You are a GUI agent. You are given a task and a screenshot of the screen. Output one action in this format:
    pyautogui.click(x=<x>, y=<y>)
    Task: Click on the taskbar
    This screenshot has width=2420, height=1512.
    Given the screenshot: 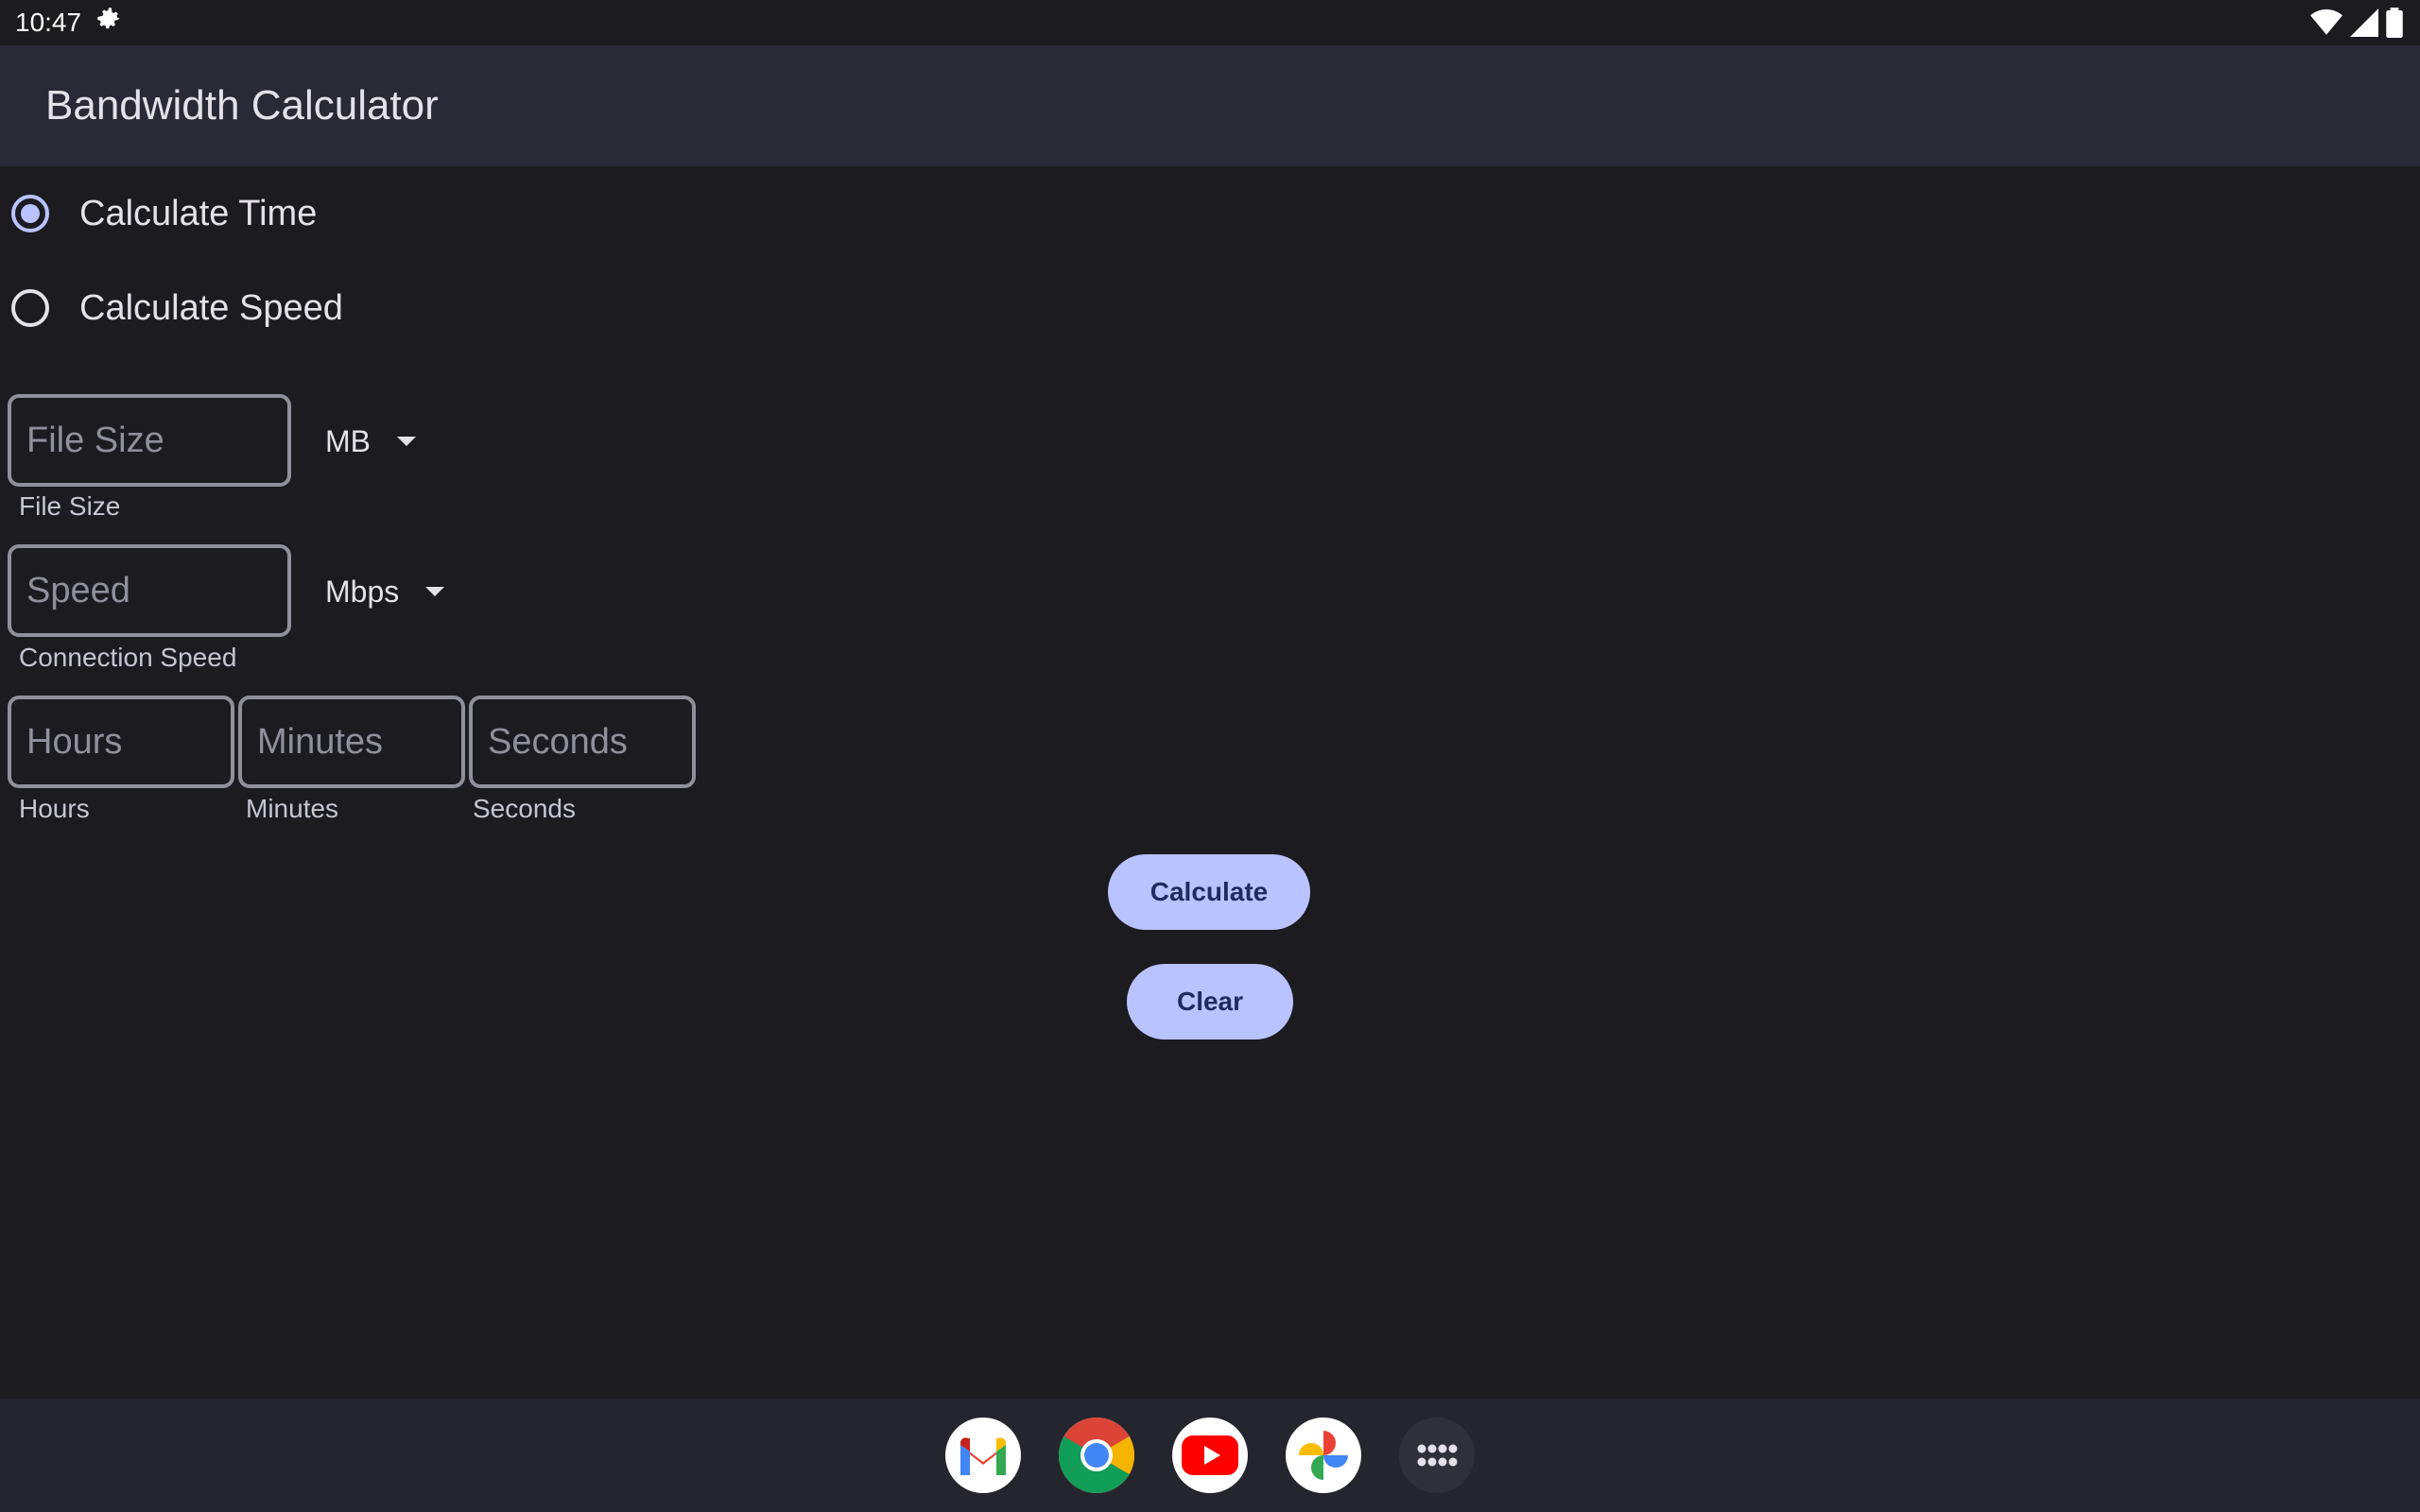 What is the action you would take?
    pyautogui.click(x=1210, y=1455)
    